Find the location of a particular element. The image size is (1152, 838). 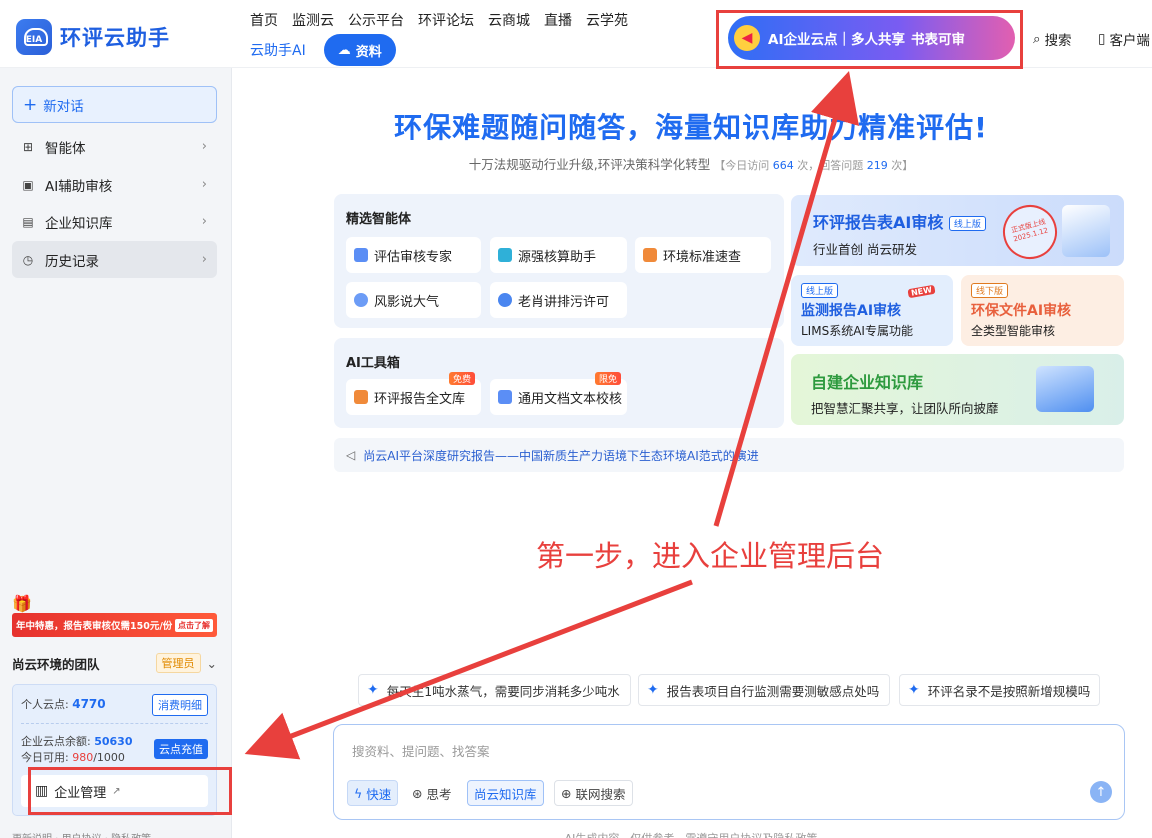

chevron-down-icon: ⌄ is located at coordinates (211, 663).